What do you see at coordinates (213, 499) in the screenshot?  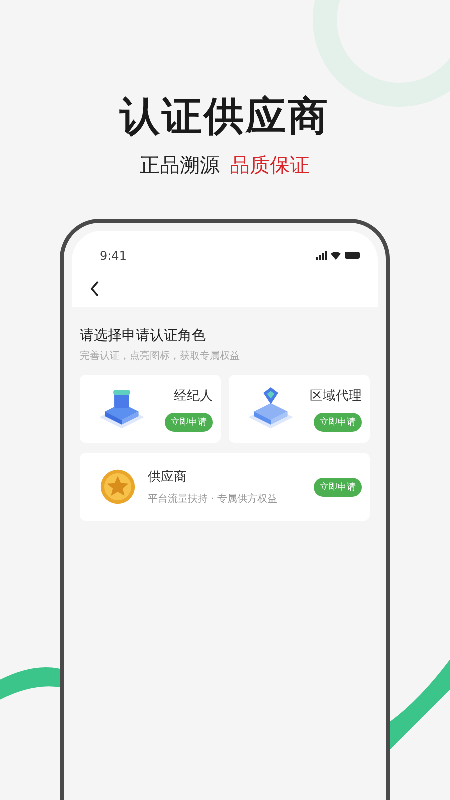 I see `role-description: 平台流量扶持 · 专属供方权益` at bounding box center [213, 499].